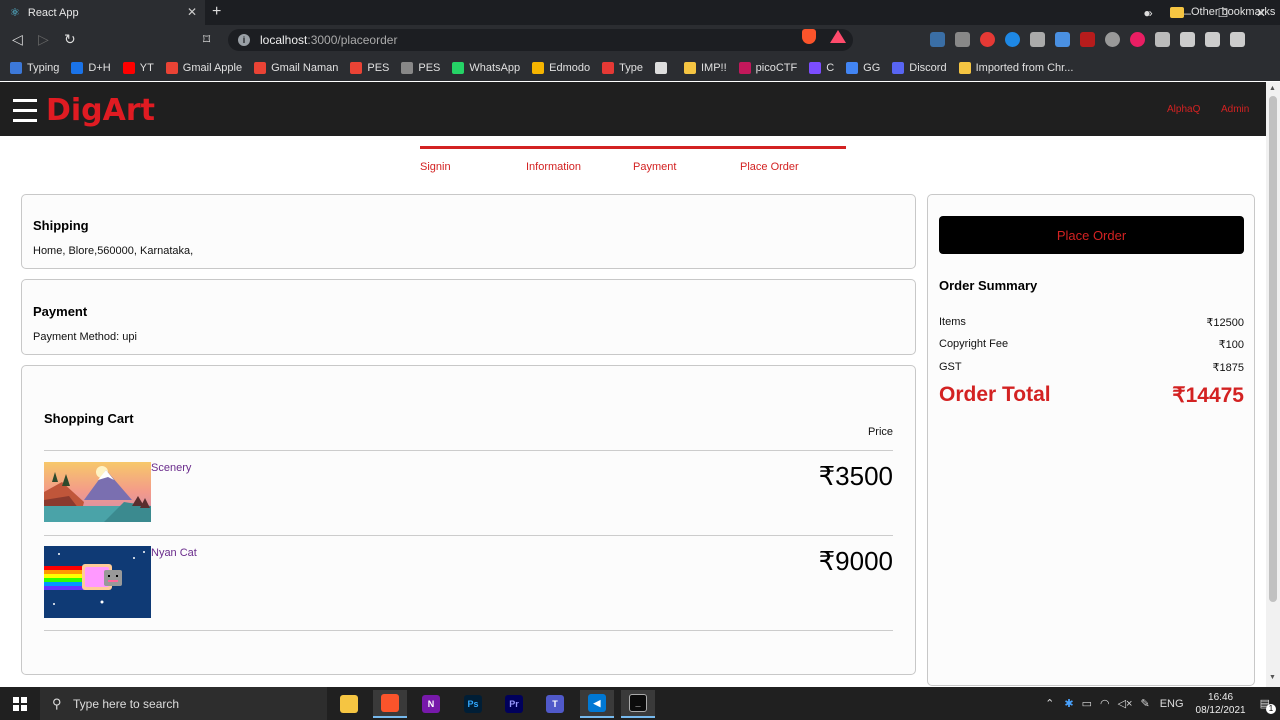 This screenshot has width=1280, height=720. What do you see at coordinates (995, 394) in the screenshot?
I see `order-total-label: Order Total` at bounding box center [995, 394].